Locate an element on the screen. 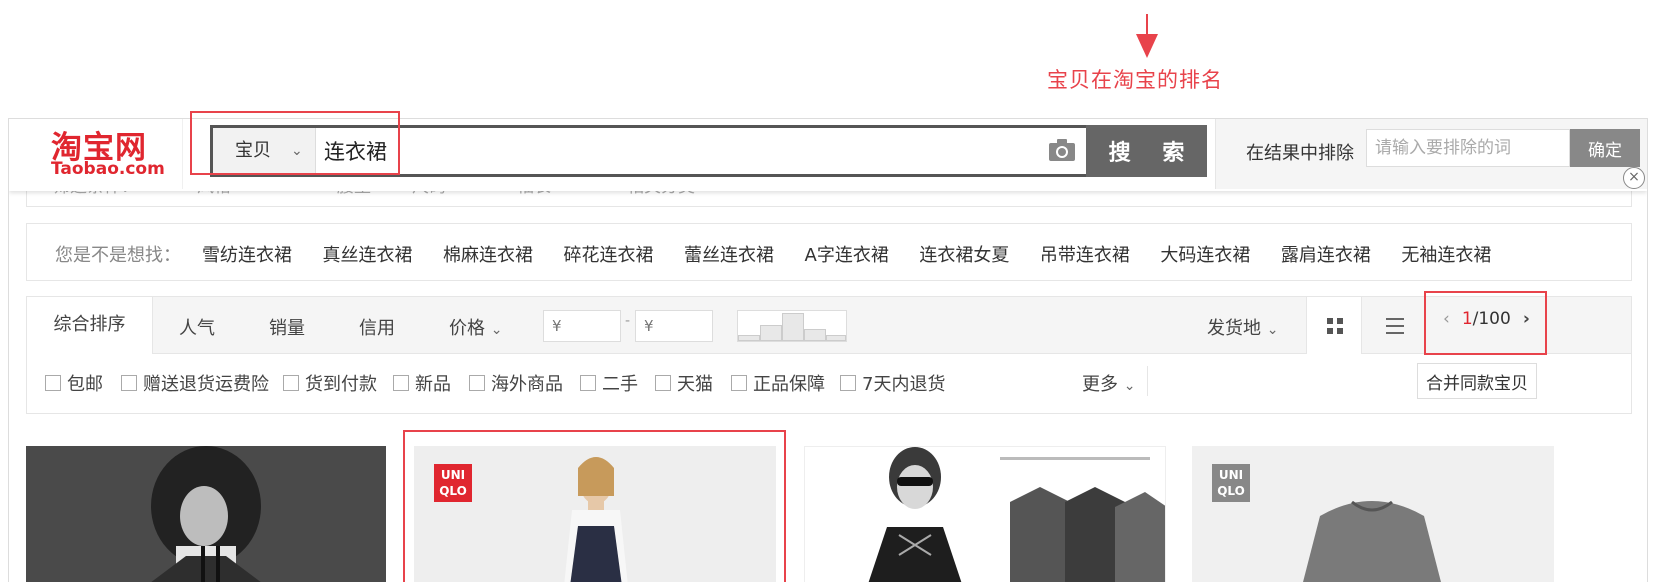 This screenshot has width=1656, height=582. sort-credit-tab: 信用 is located at coordinates (377, 327).